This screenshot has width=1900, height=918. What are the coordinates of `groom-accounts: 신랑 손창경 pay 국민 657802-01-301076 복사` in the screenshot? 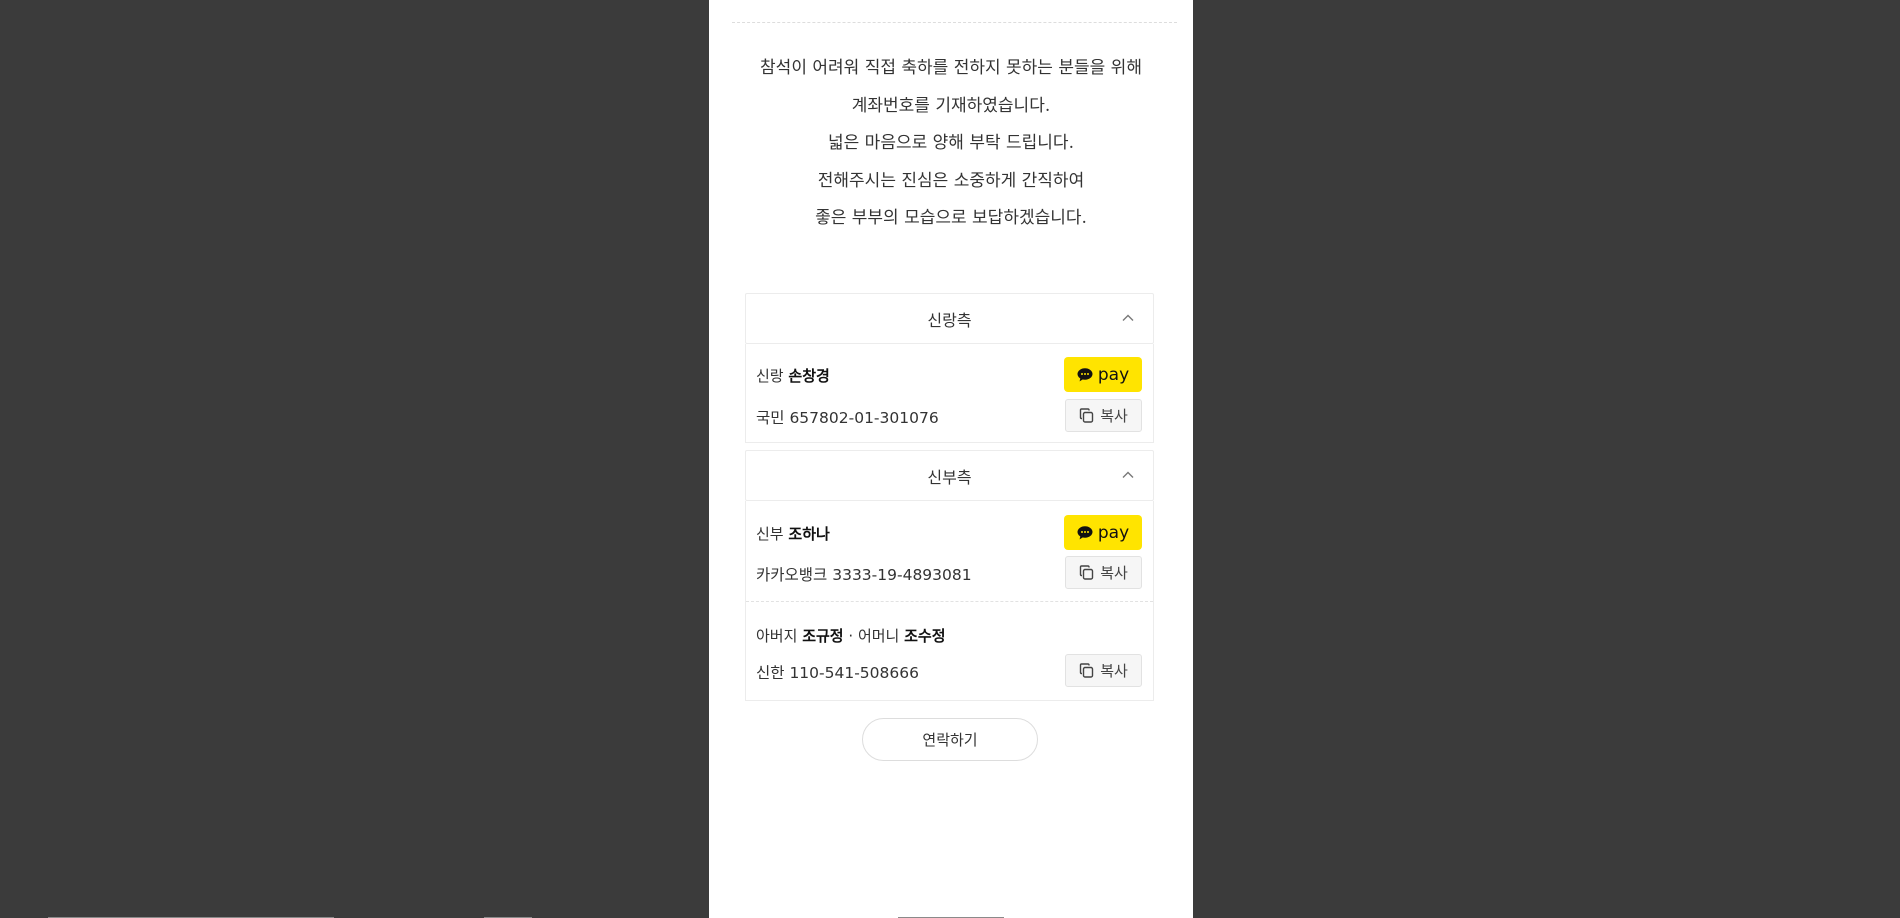 It's located at (949, 393).